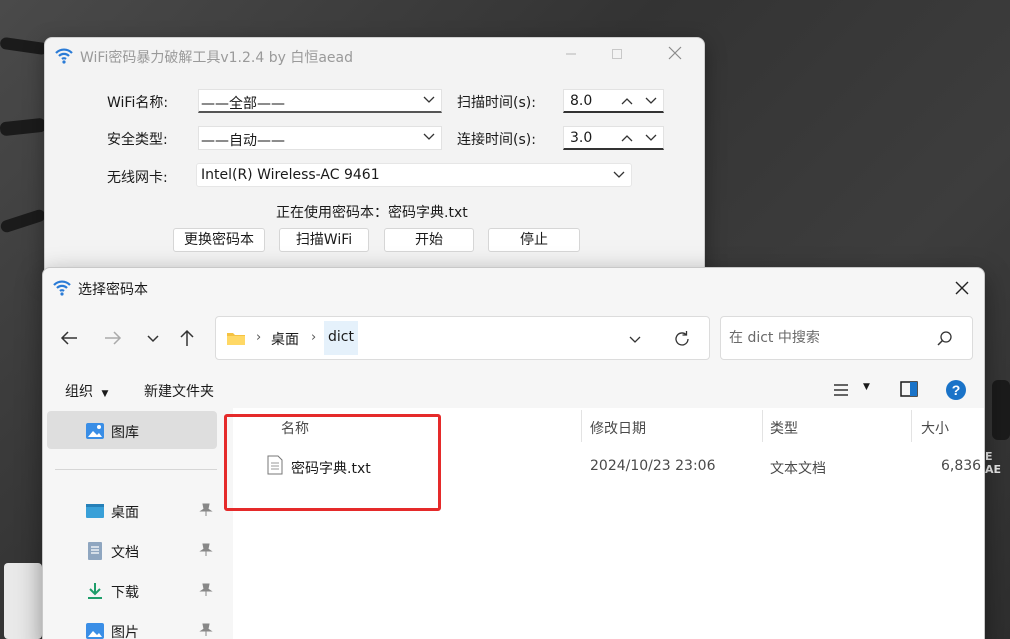 The image size is (1010, 639). What do you see at coordinates (653, 466) in the screenshot?
I see `file-modified: 2024/10/23 23:06` at bounding box center [653, 466].